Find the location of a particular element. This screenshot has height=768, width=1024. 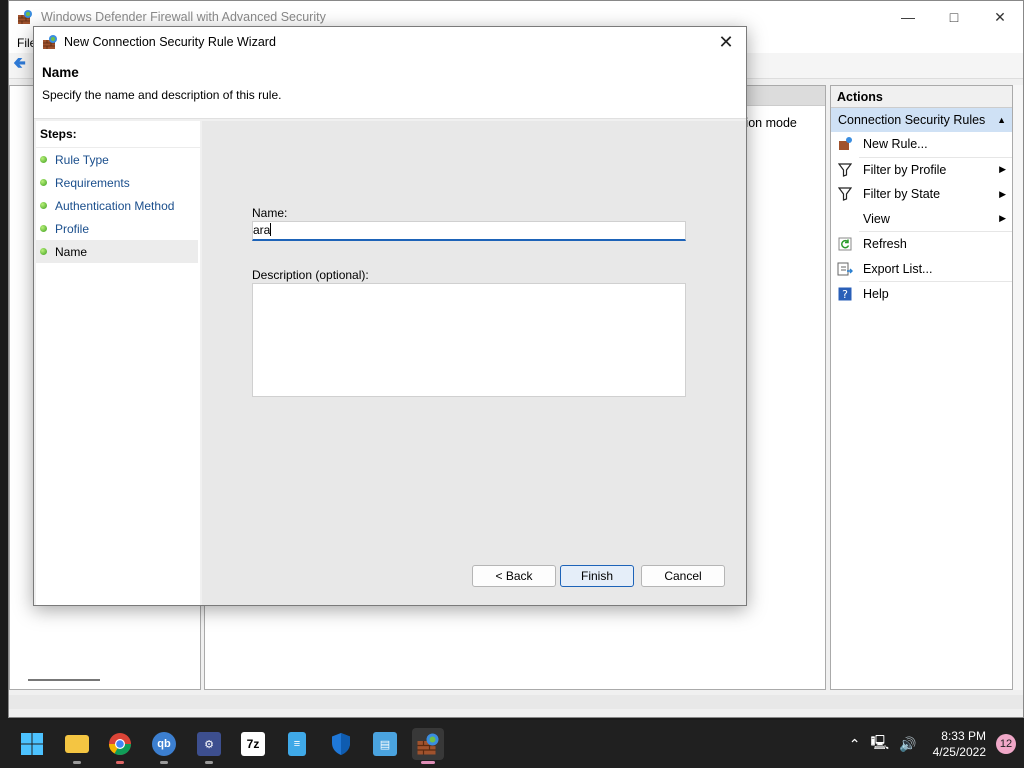

actions-section-header: Connection Security Rules ▲ is located at coordinates (921, 120).